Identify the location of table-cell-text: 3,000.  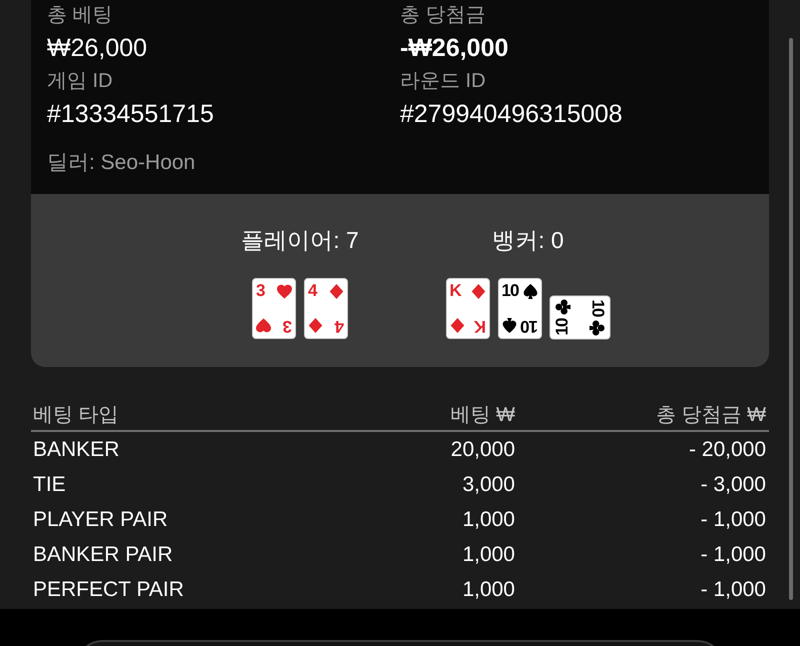
(488, 485).